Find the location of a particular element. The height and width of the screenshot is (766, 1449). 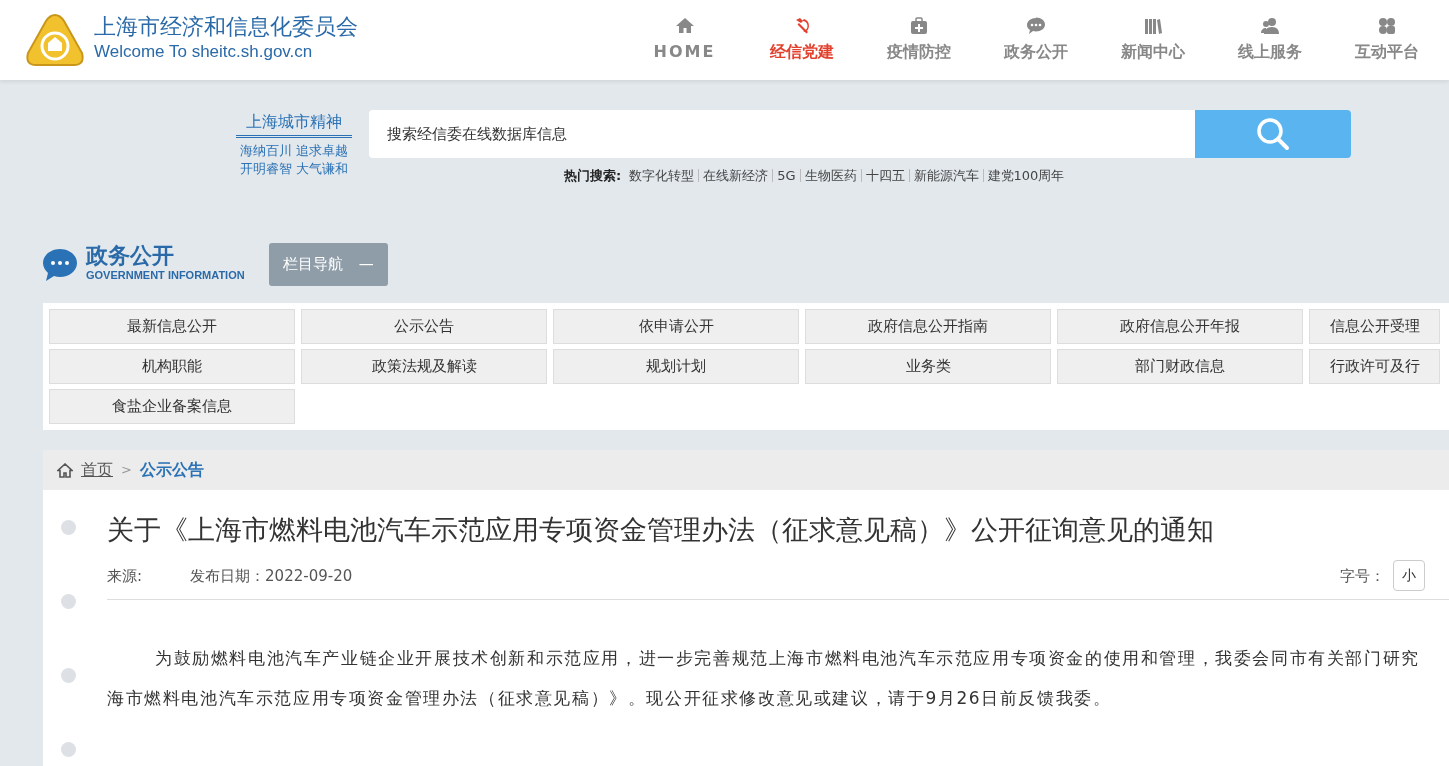

slogan-line: 海纳百川 追求卓越 is located at coordinates (294, 151).